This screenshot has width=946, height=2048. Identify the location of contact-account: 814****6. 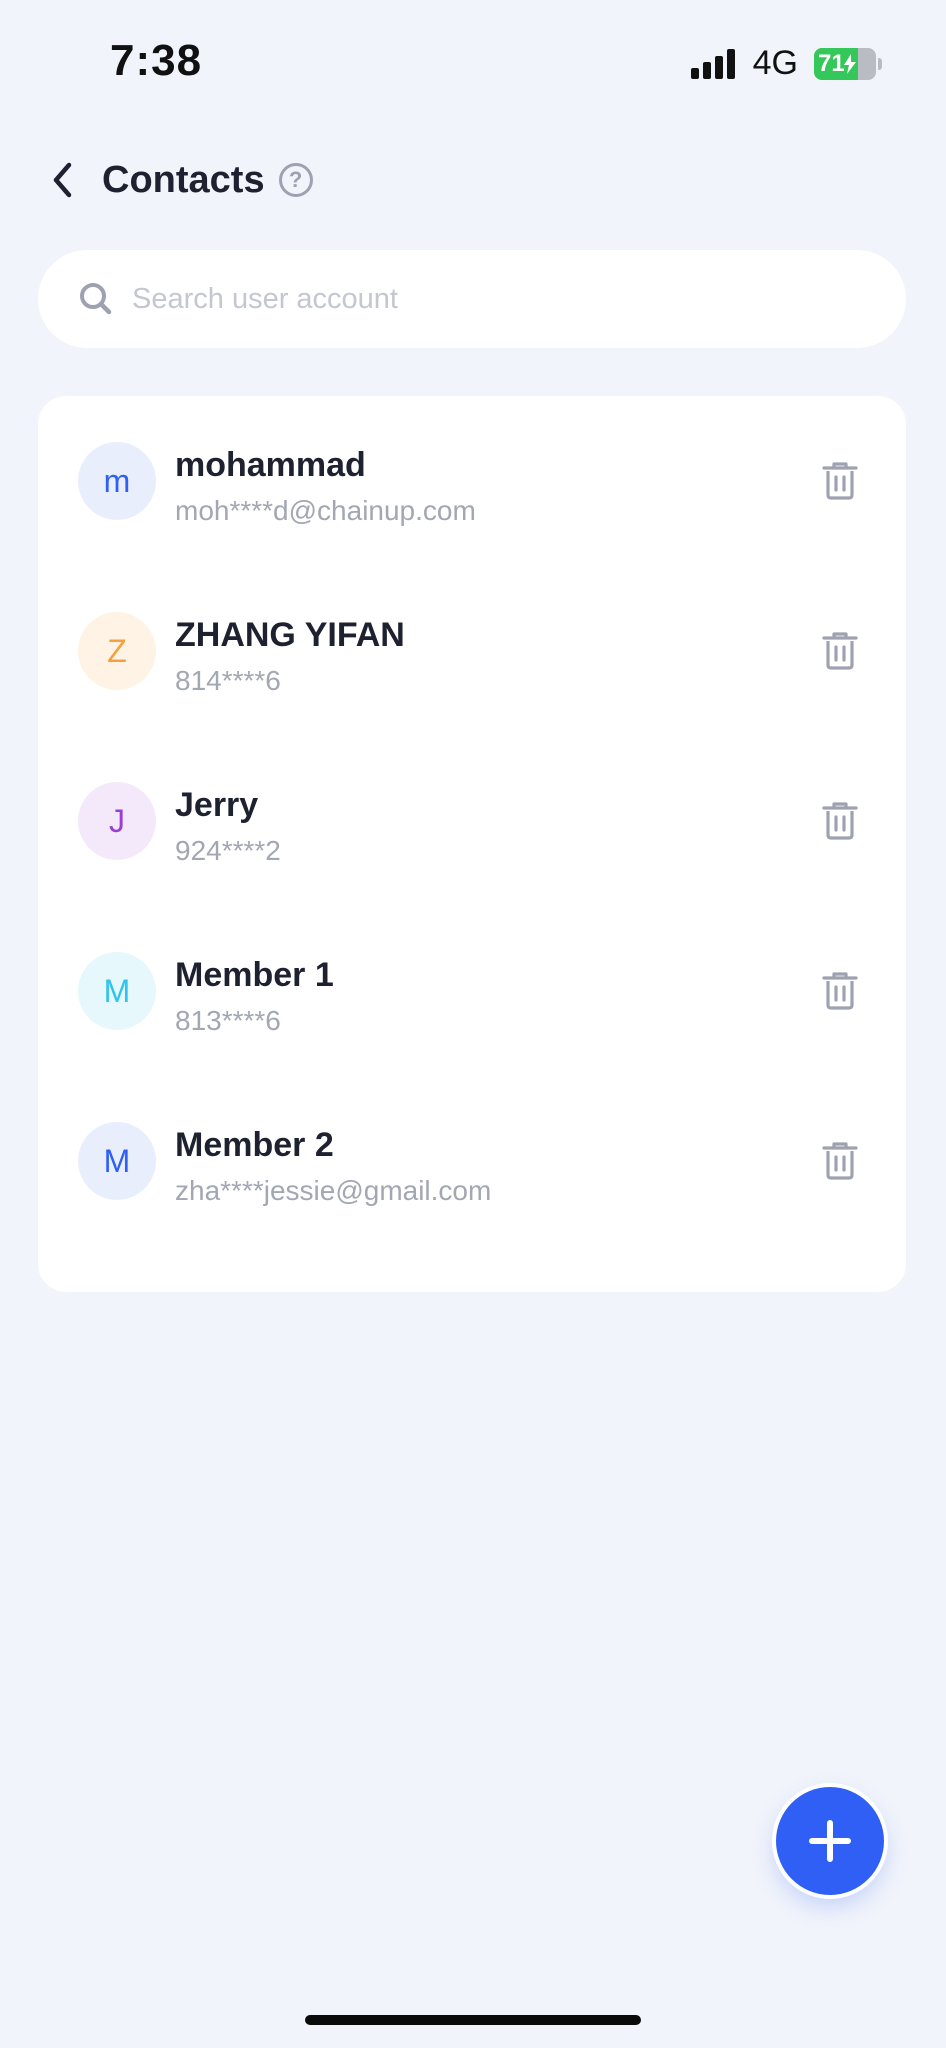
(228, 680).